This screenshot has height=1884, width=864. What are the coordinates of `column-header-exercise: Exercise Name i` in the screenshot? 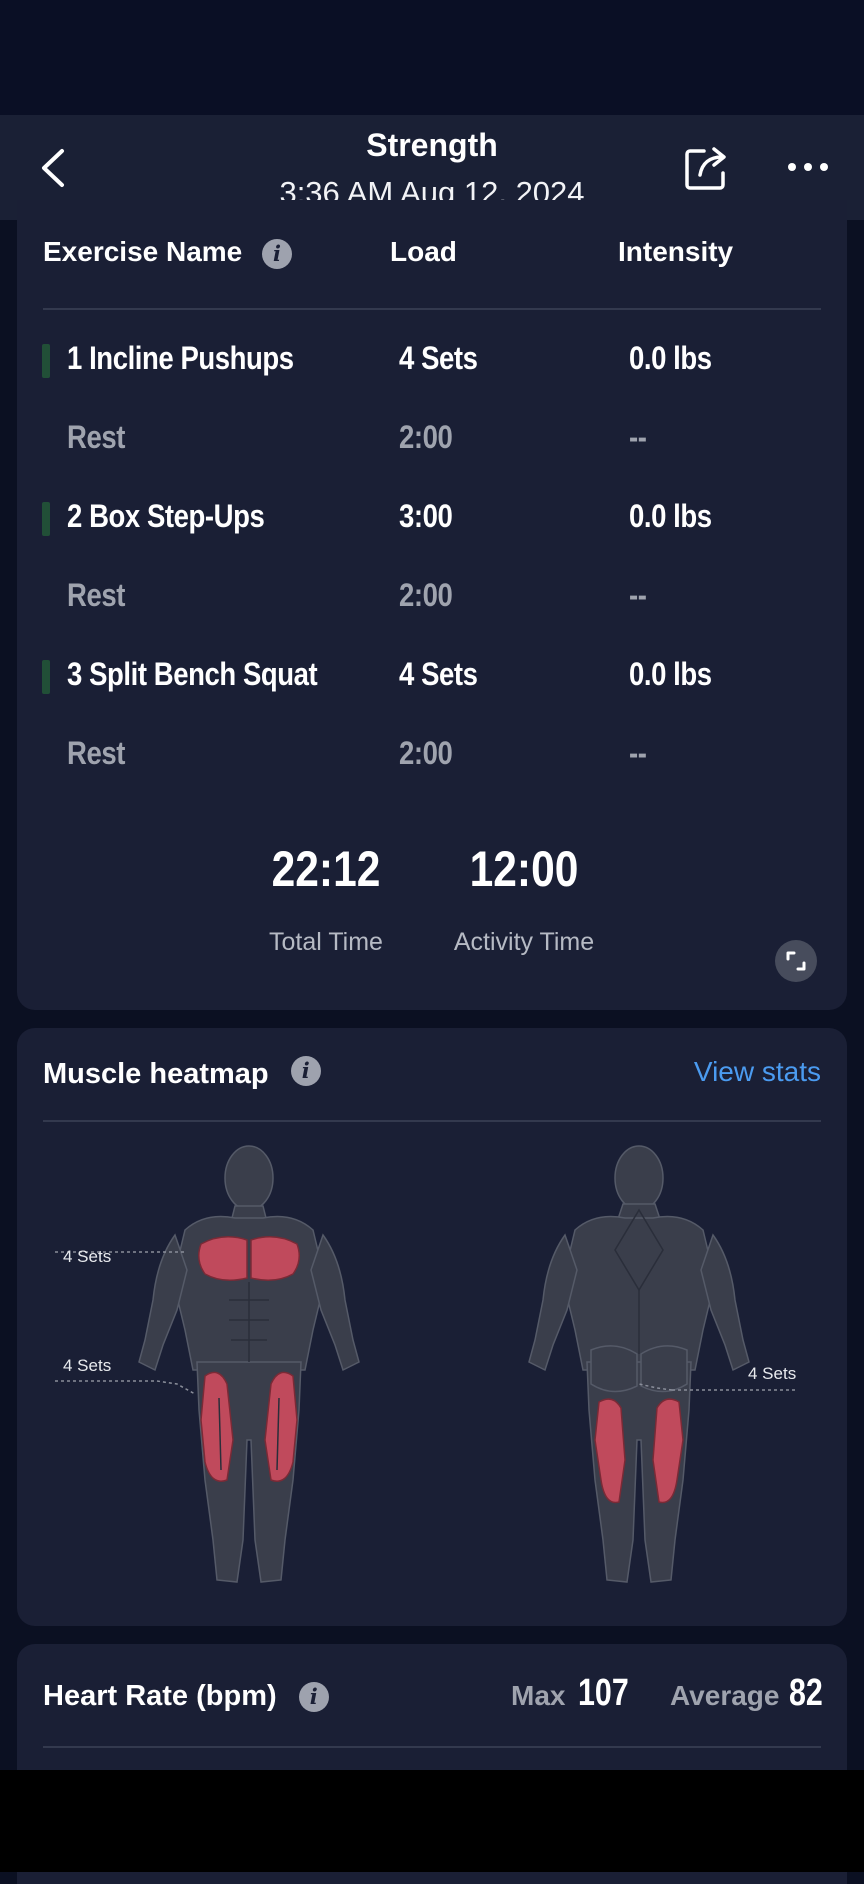 It's located at (168, 252).